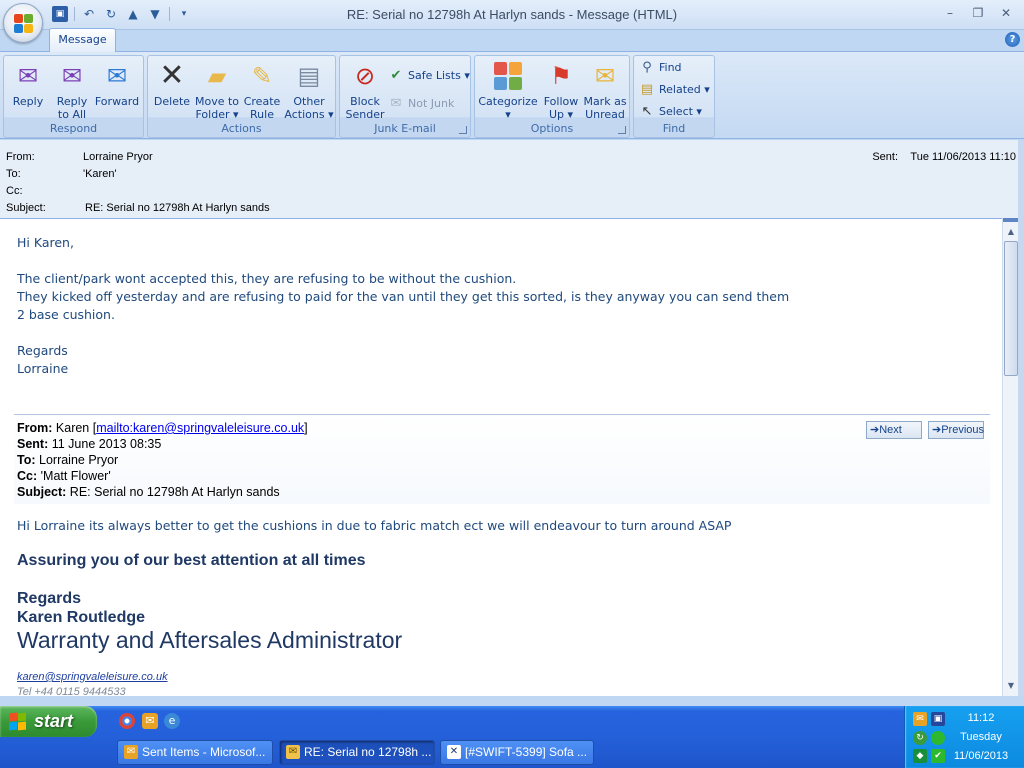  What do you see at coordinates (262, 89) in the screenshot?
I see `create-rule-button: ✎ Create Rule` at bounding box center [262, 89].